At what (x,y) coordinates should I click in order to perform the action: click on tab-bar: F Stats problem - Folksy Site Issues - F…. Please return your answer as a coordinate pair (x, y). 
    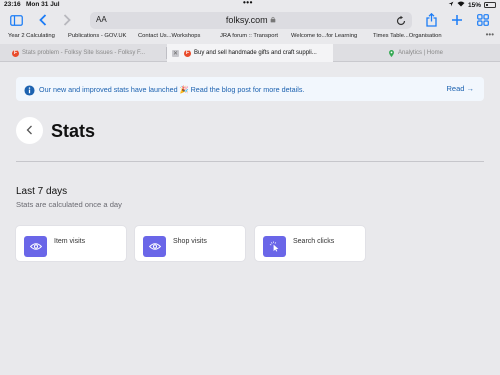
    Looking at the image, I should click on (250, 53).